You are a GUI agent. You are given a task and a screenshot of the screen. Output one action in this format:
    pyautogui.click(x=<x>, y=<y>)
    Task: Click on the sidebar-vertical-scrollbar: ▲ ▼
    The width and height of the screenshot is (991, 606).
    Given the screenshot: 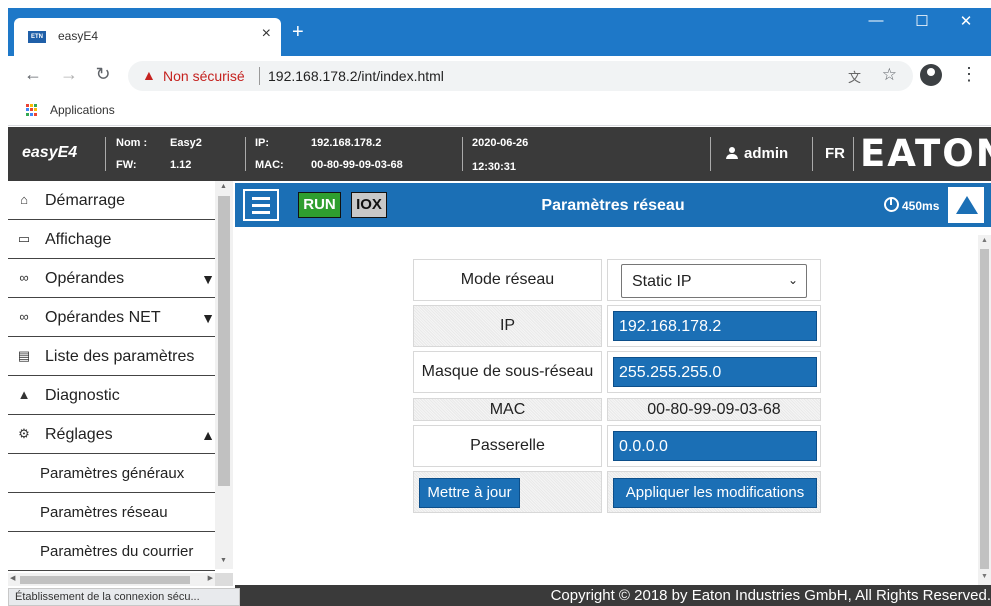 What is the action you would take?
    pyautogui.click(x=224, y=375)
    